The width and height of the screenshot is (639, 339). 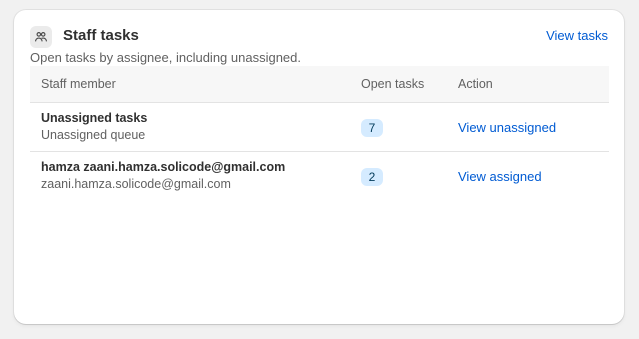 What do you see at coordinates (319, 84) in the screenshot?
I see `table-header: Staff member Open tasks Action` at bounding box center [319, 84].